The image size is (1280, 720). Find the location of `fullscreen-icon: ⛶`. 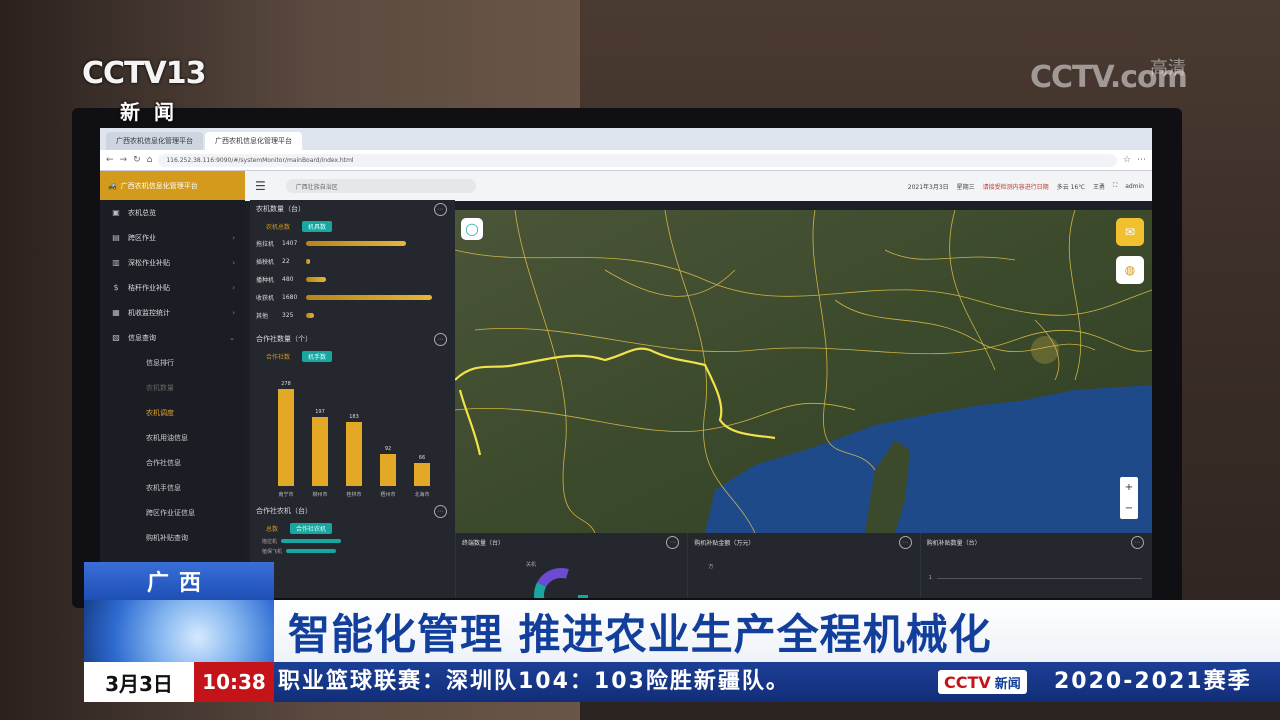

fullscreen-icon: ⛶ is located at coordinates (1115, 186).